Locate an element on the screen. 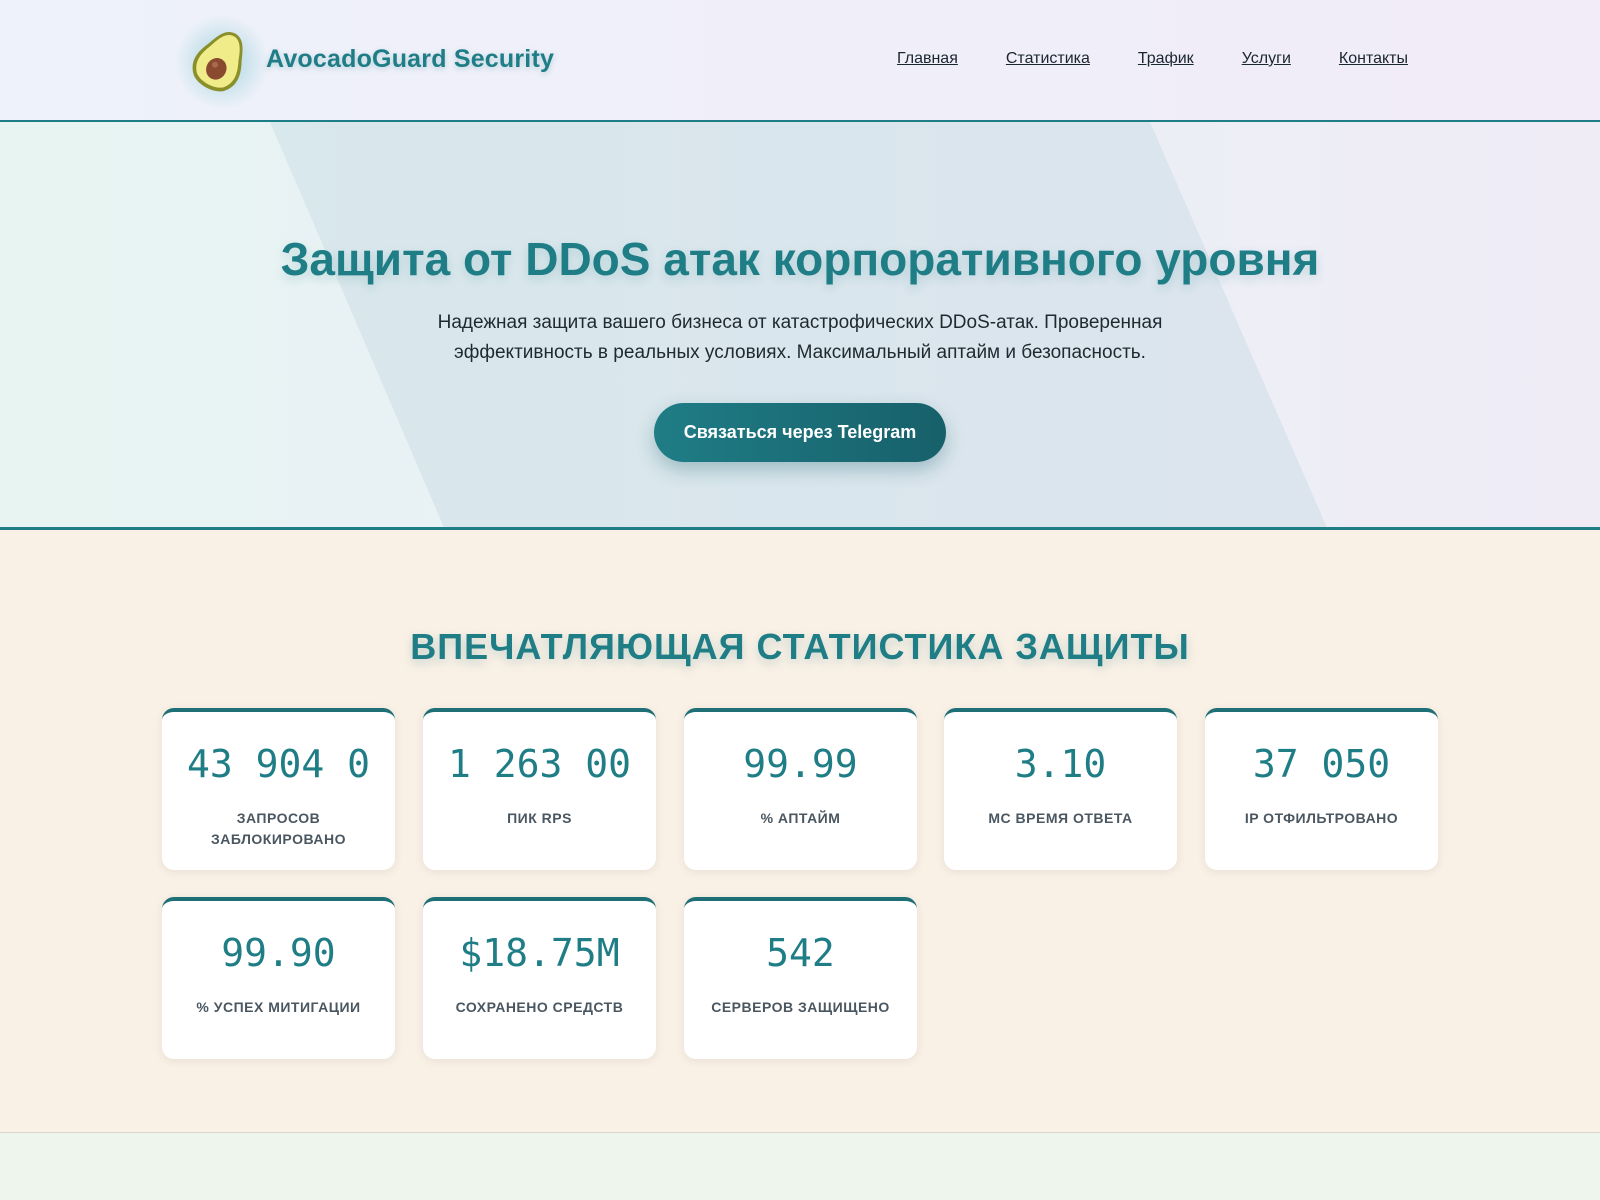  stat-card: 43 904 0 ЗАПРОСОВ ЗАБЛОКИРОВАНО is located at coordinates (278, 789).